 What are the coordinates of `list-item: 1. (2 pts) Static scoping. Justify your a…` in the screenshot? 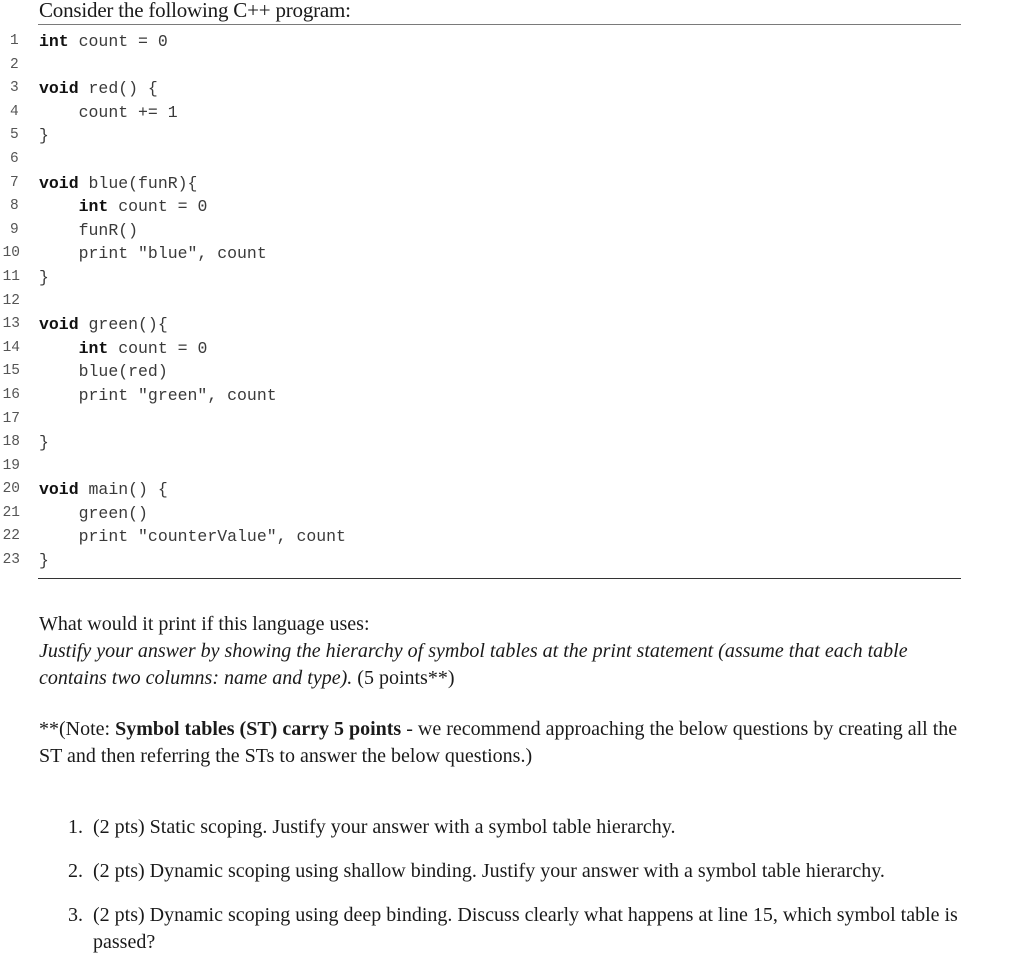 It's located at (518, 827).